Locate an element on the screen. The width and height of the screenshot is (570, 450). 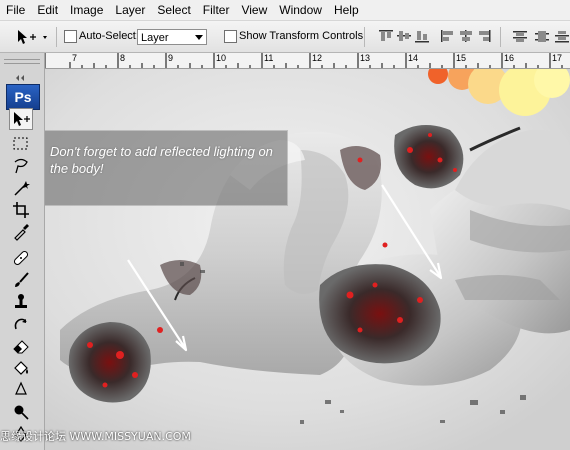
eraser-icon is located at coordinates (21, 347).